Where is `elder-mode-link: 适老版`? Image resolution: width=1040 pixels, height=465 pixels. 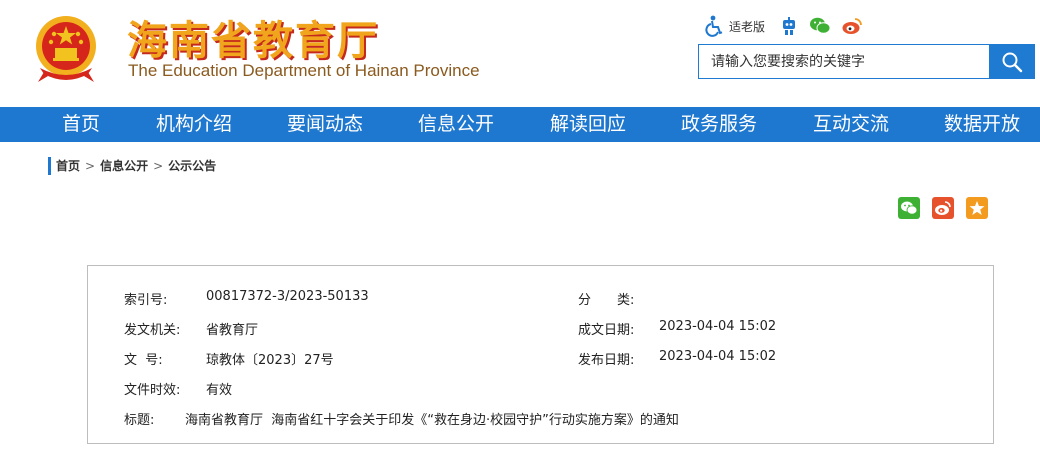 elder-mode-link: 适老版 is located at coordinates (747, 26).